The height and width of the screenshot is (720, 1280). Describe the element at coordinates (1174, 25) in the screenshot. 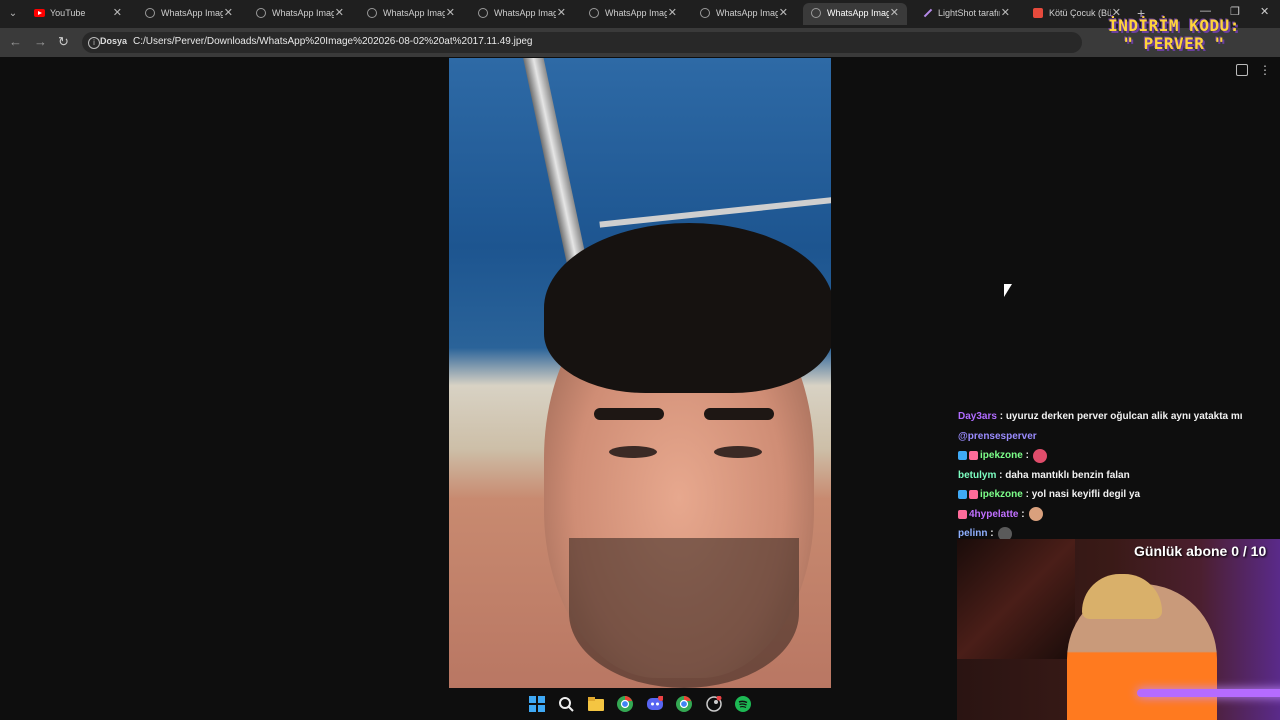

I see `promo-line-1: İNDİRİM KODU:` at that location.